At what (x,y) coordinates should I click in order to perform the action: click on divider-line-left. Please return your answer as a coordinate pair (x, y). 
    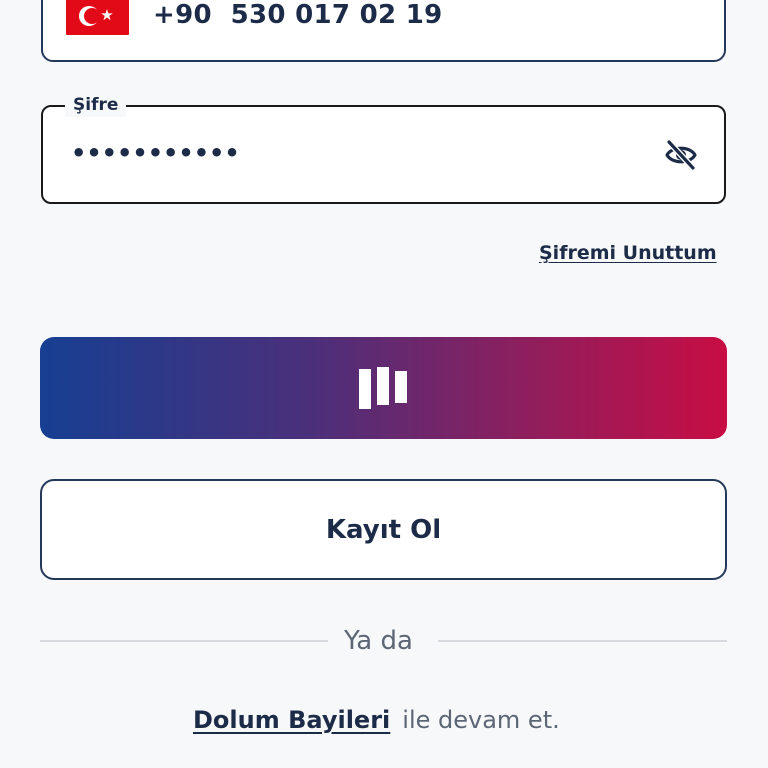
    Looking at the image, I should click on (184, 641).